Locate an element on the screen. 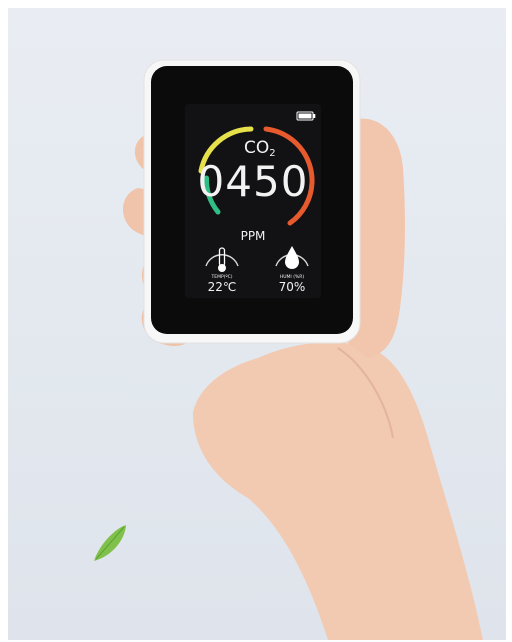 This screenshot has width=512, height=642. co2-unit: PPM is located at coordinates (253, 236).